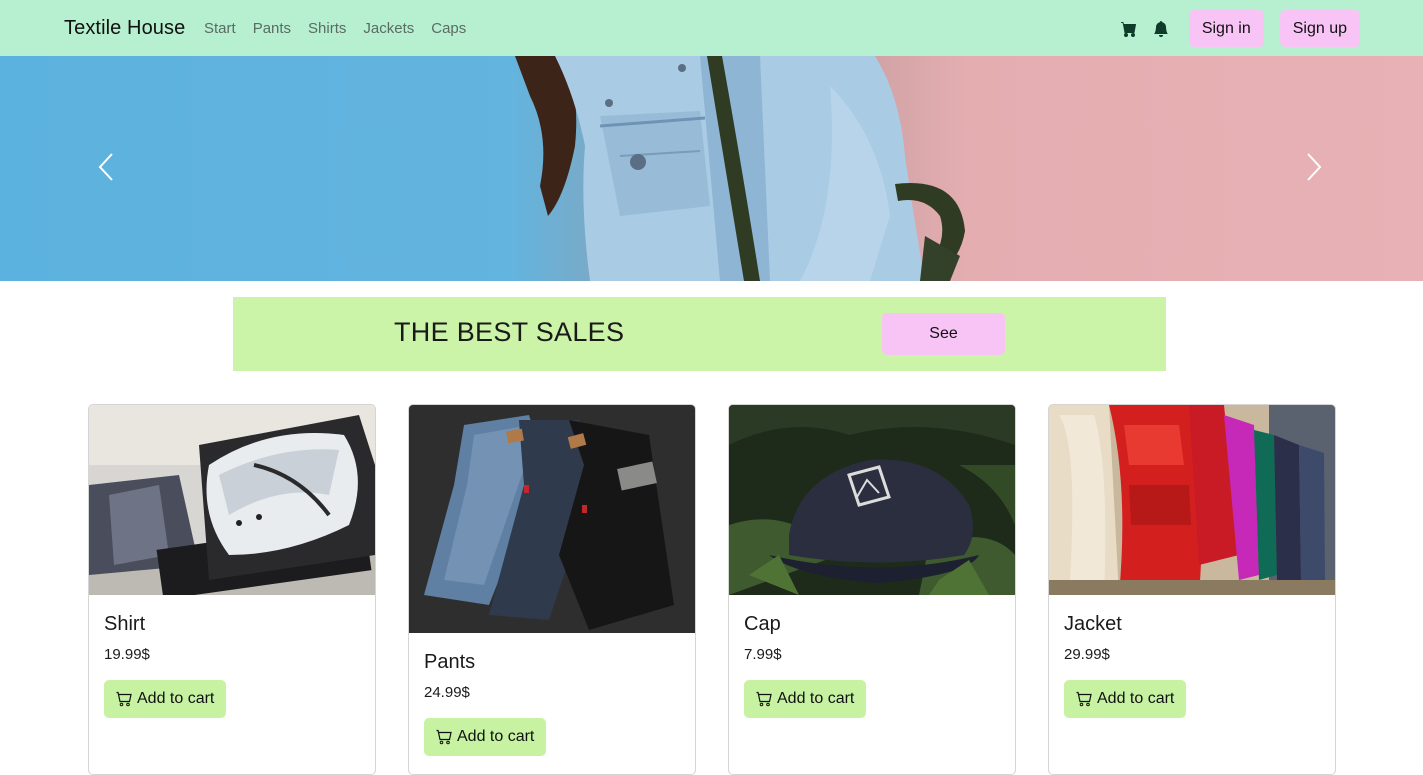 This screenshot has width=1423, height=775. Describe the element at coordinates (448, 28) in the screenshot. I see `nav-link-caps: Caps` at that location.